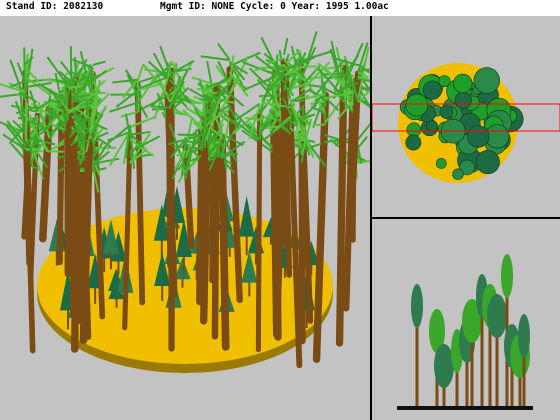  What do you see at coordinates (417, 345) in the screenshot?
I see `profile-tree` at bounding box center [417, 345].